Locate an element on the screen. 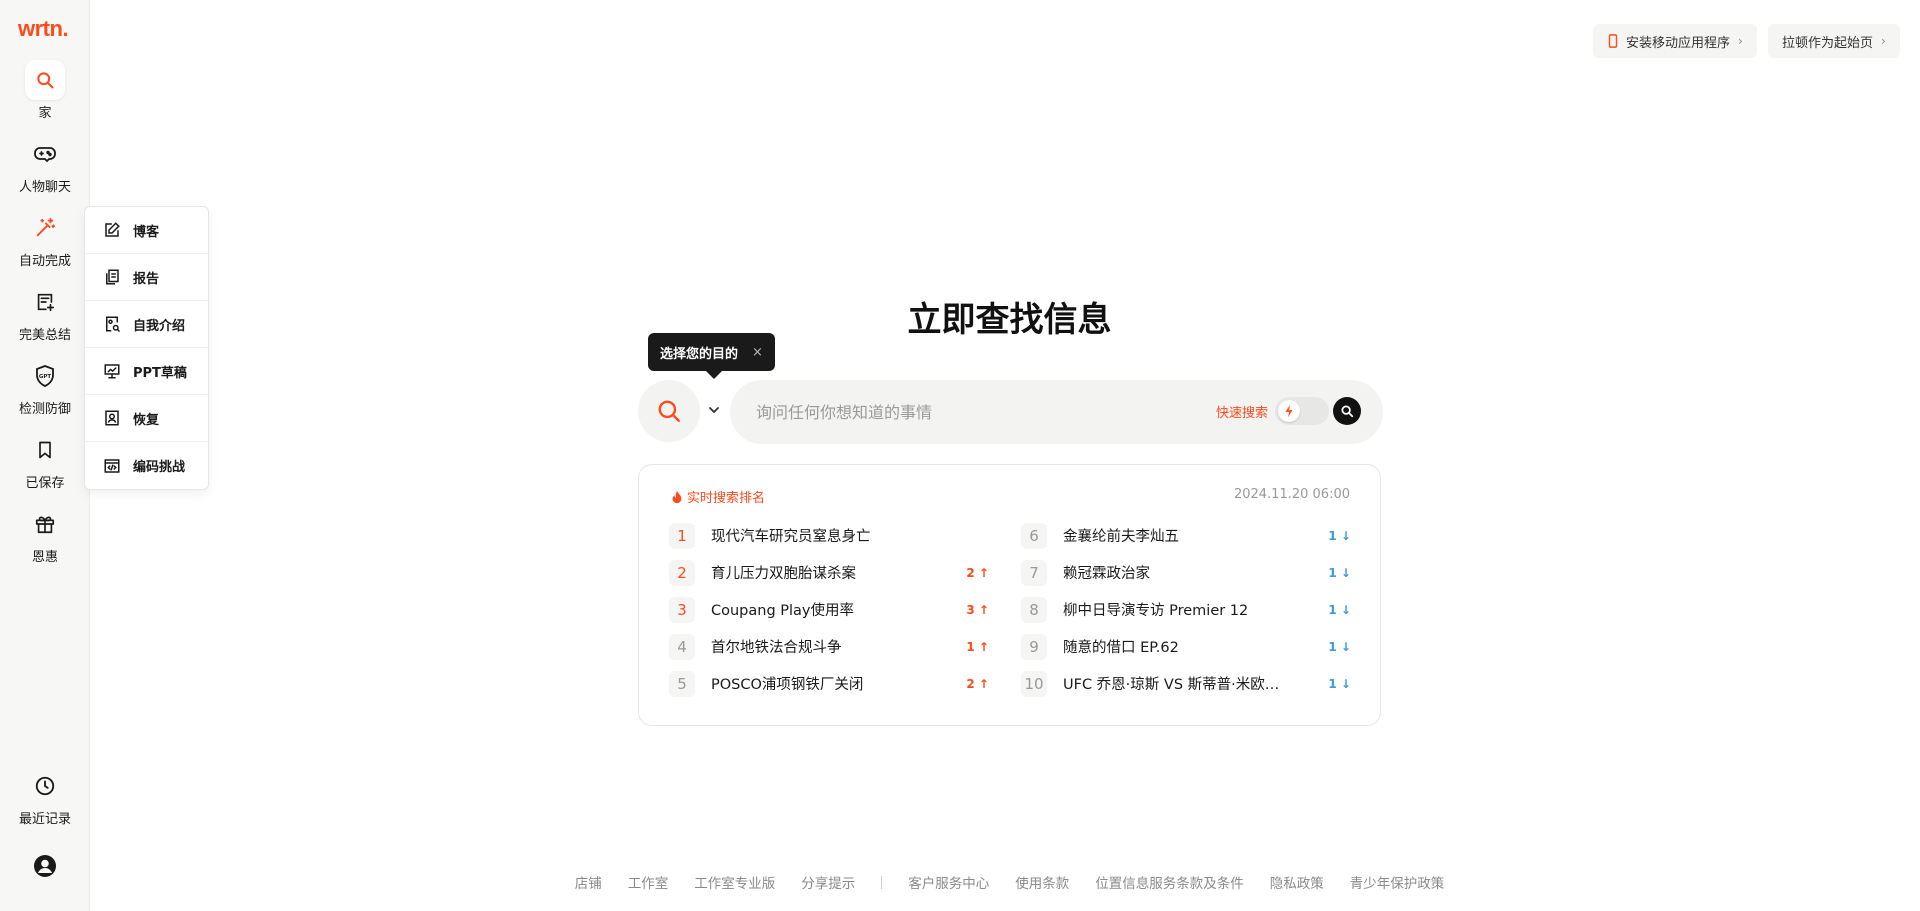 The height and width of the screenshot is (911, 1920). sidebar-item-autocomplete: 自动完成 is located at coordinates (45, 238).